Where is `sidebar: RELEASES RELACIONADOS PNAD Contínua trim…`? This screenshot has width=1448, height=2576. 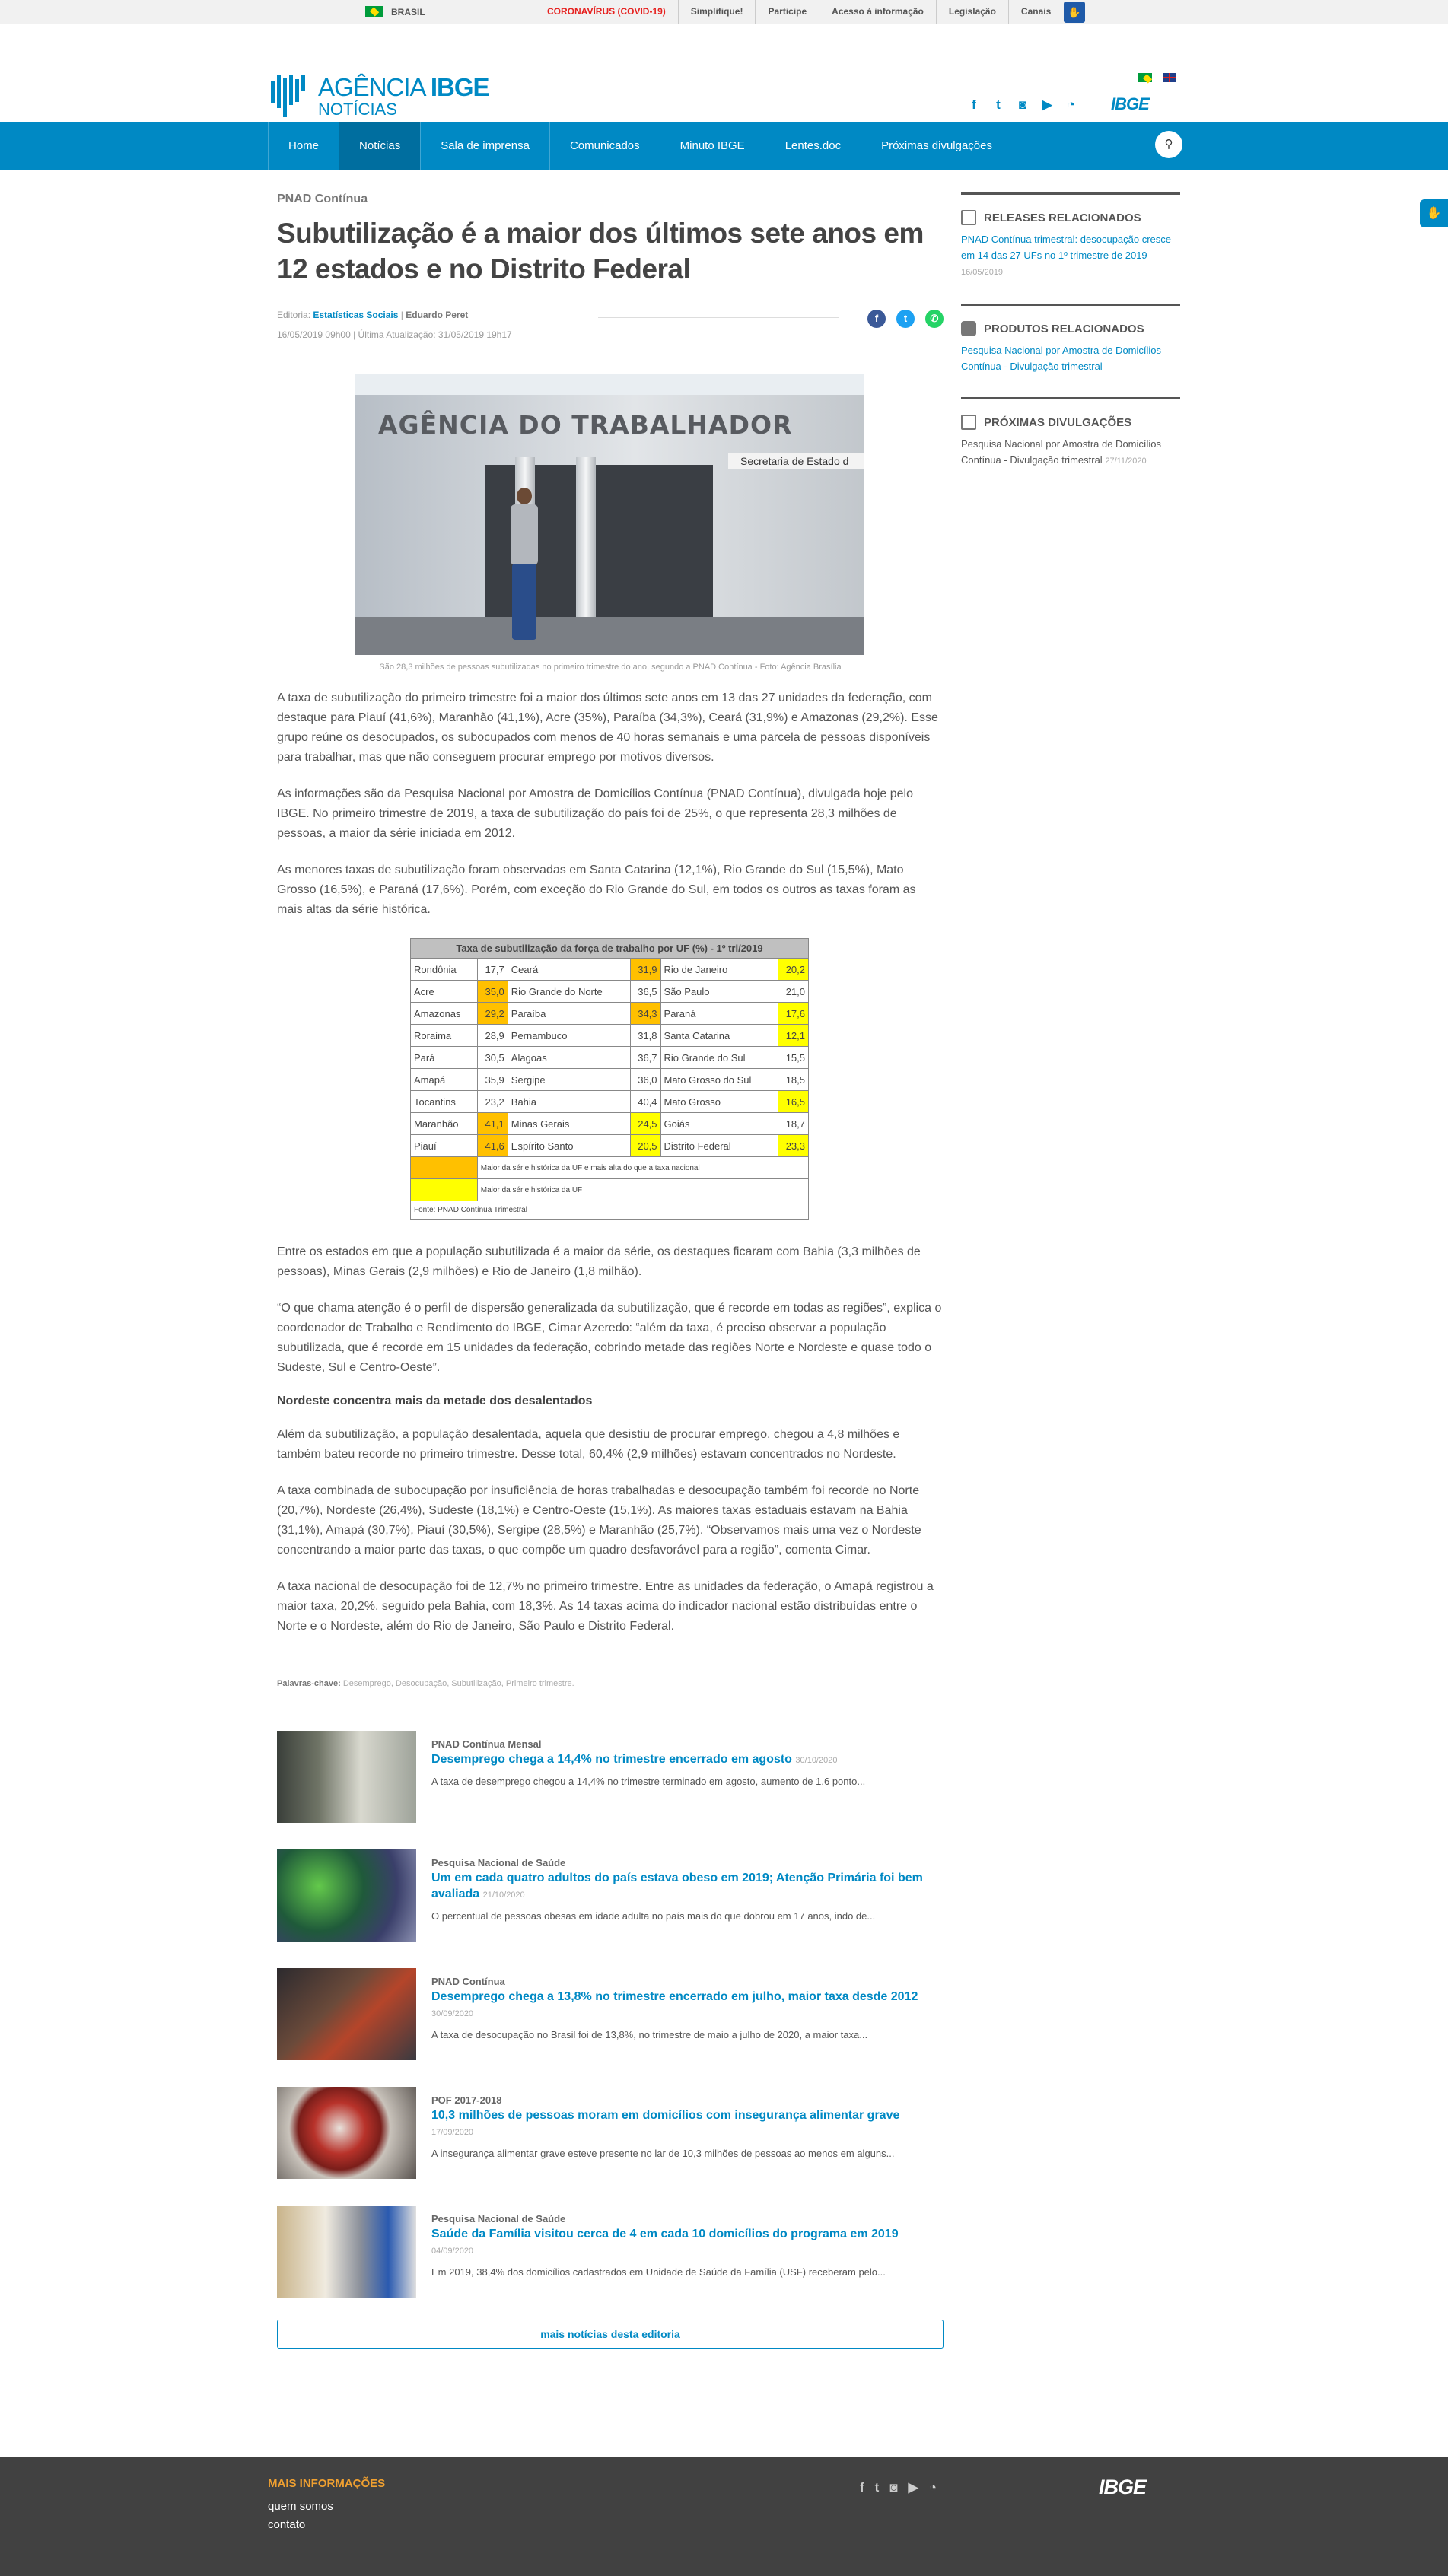
sidebar: RELEASES RELACIONADOS PNAD Contínua trim… is located at coordinates (1070, 342).